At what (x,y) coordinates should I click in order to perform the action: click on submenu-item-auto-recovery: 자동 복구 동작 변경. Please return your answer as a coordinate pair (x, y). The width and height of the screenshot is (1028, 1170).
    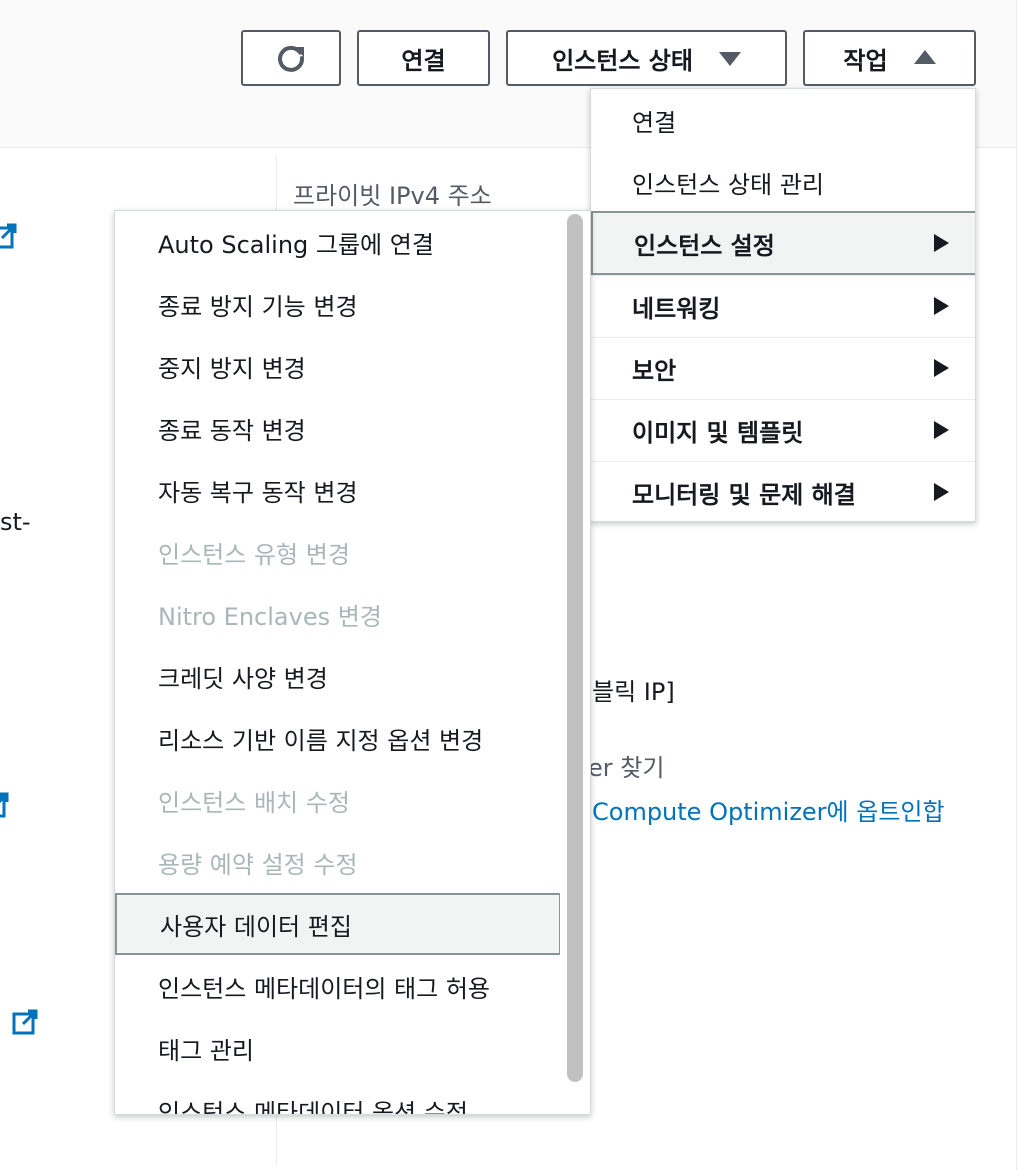
    Looking at the image, I should click on (338, 490).